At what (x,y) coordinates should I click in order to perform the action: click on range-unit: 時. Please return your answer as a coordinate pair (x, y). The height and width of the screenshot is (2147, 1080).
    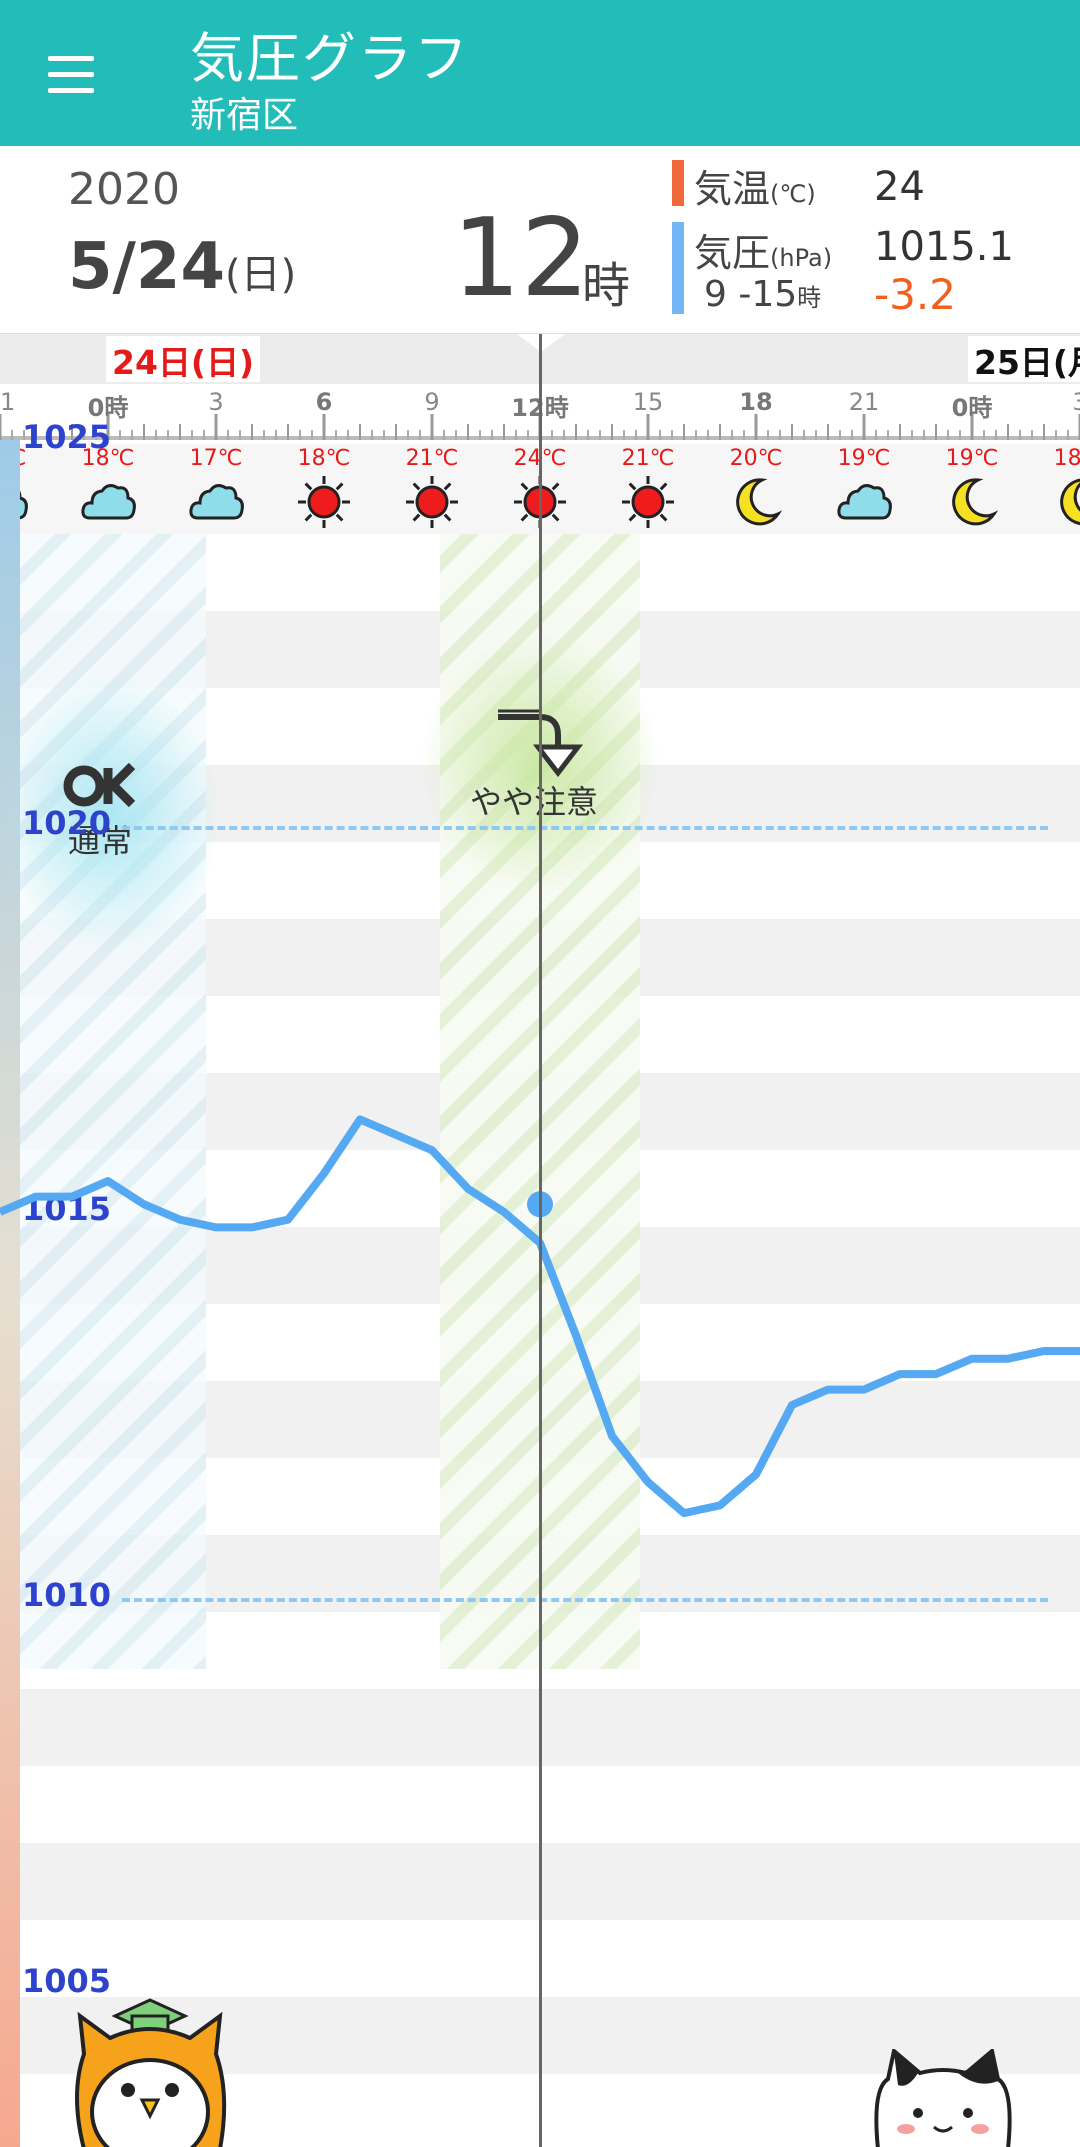
    Looking at the image, I should click on (809, 298).